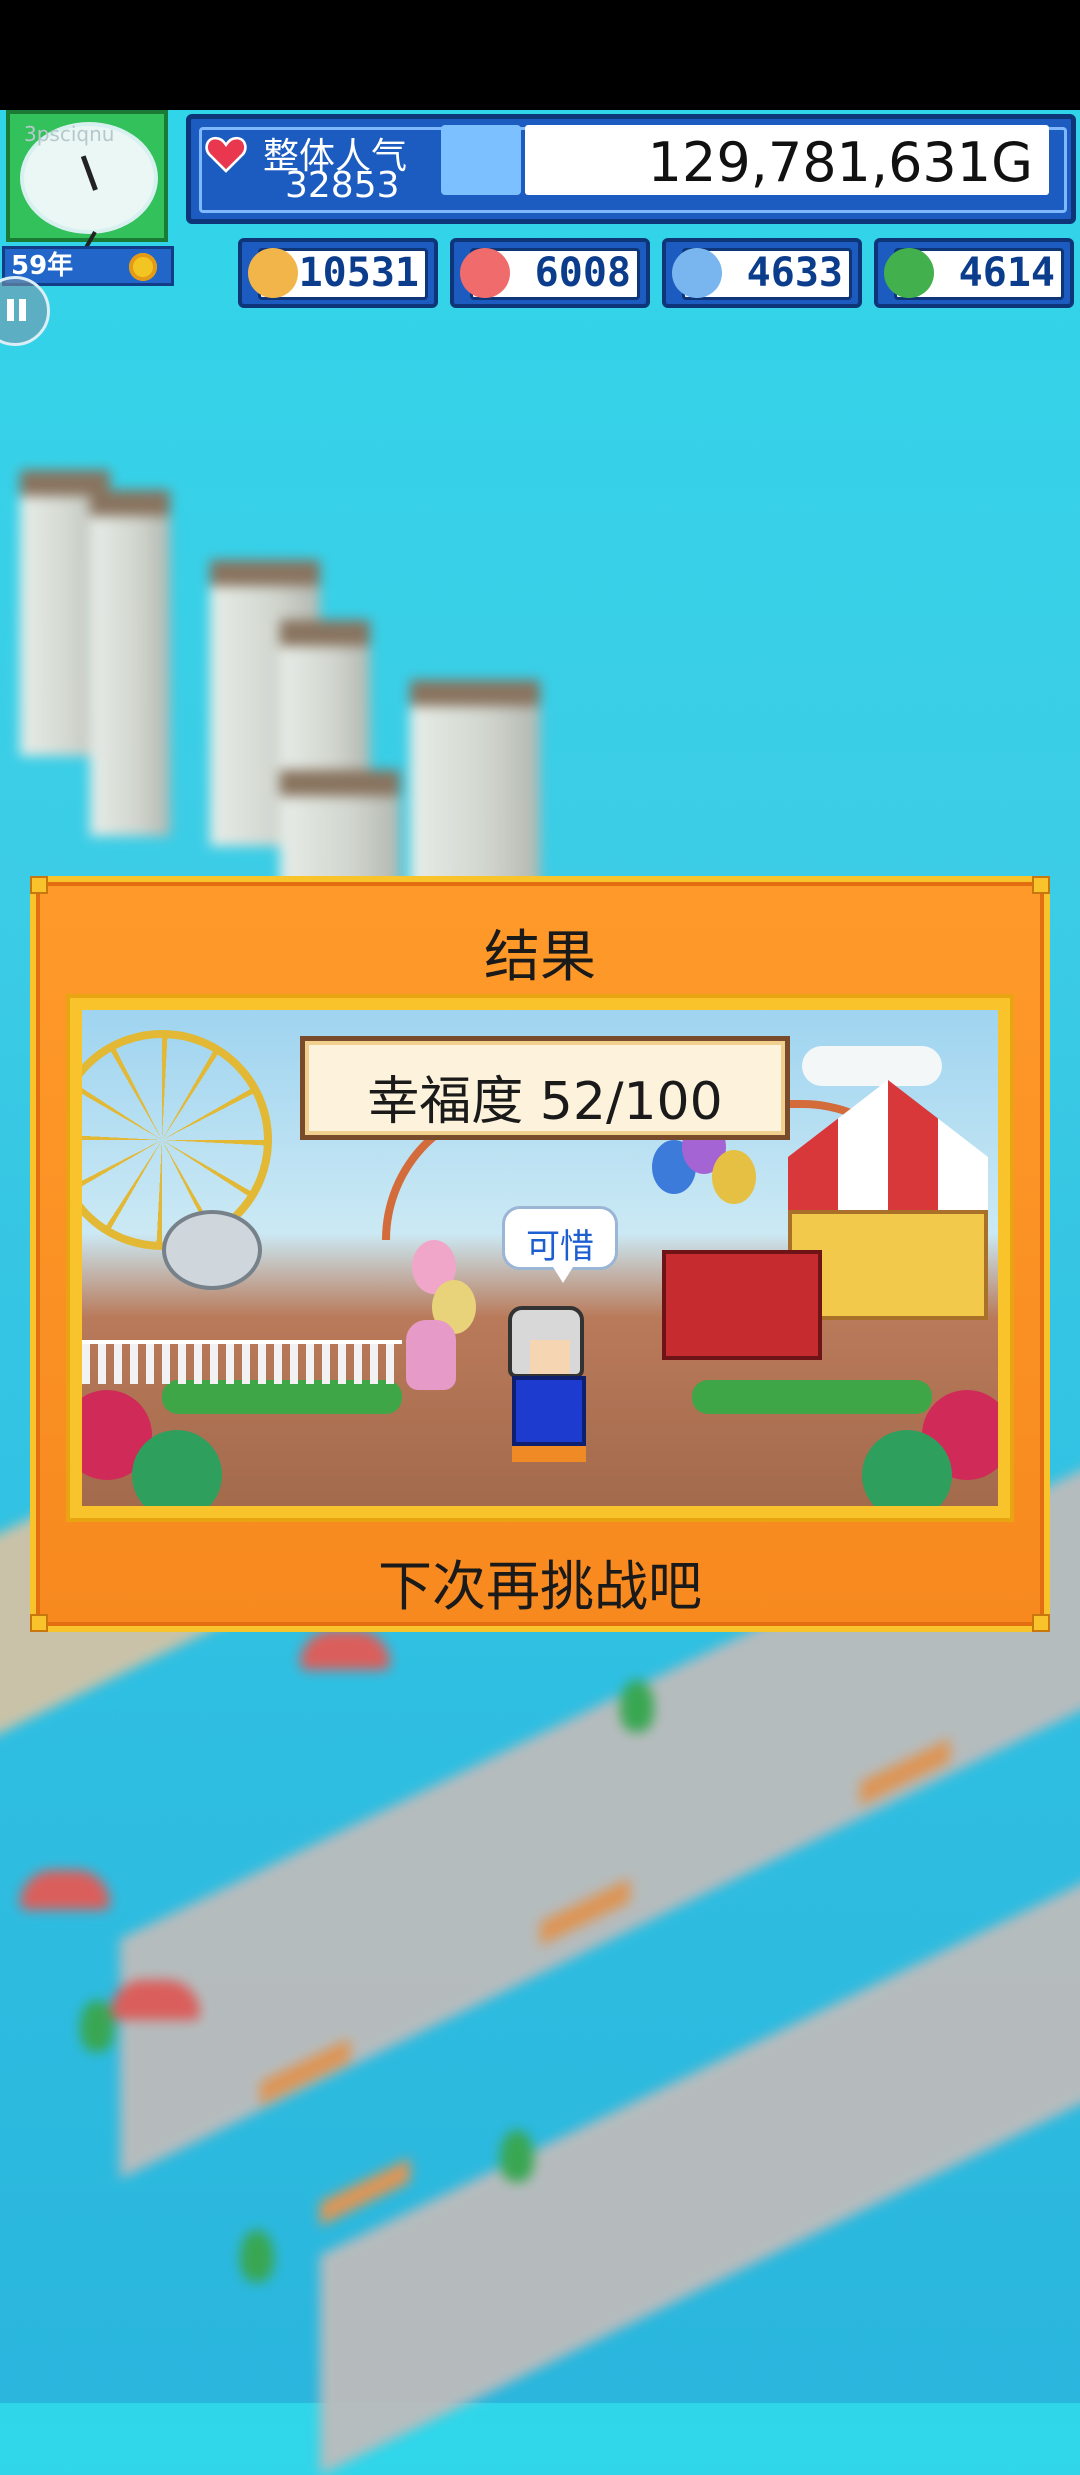 The height and width of the screenshot is (2475, 1080). What do you see at coordinates (212, 1250) in the screenshot?
I see `teapot-ride-icon` at bounding box center [212, 1250].